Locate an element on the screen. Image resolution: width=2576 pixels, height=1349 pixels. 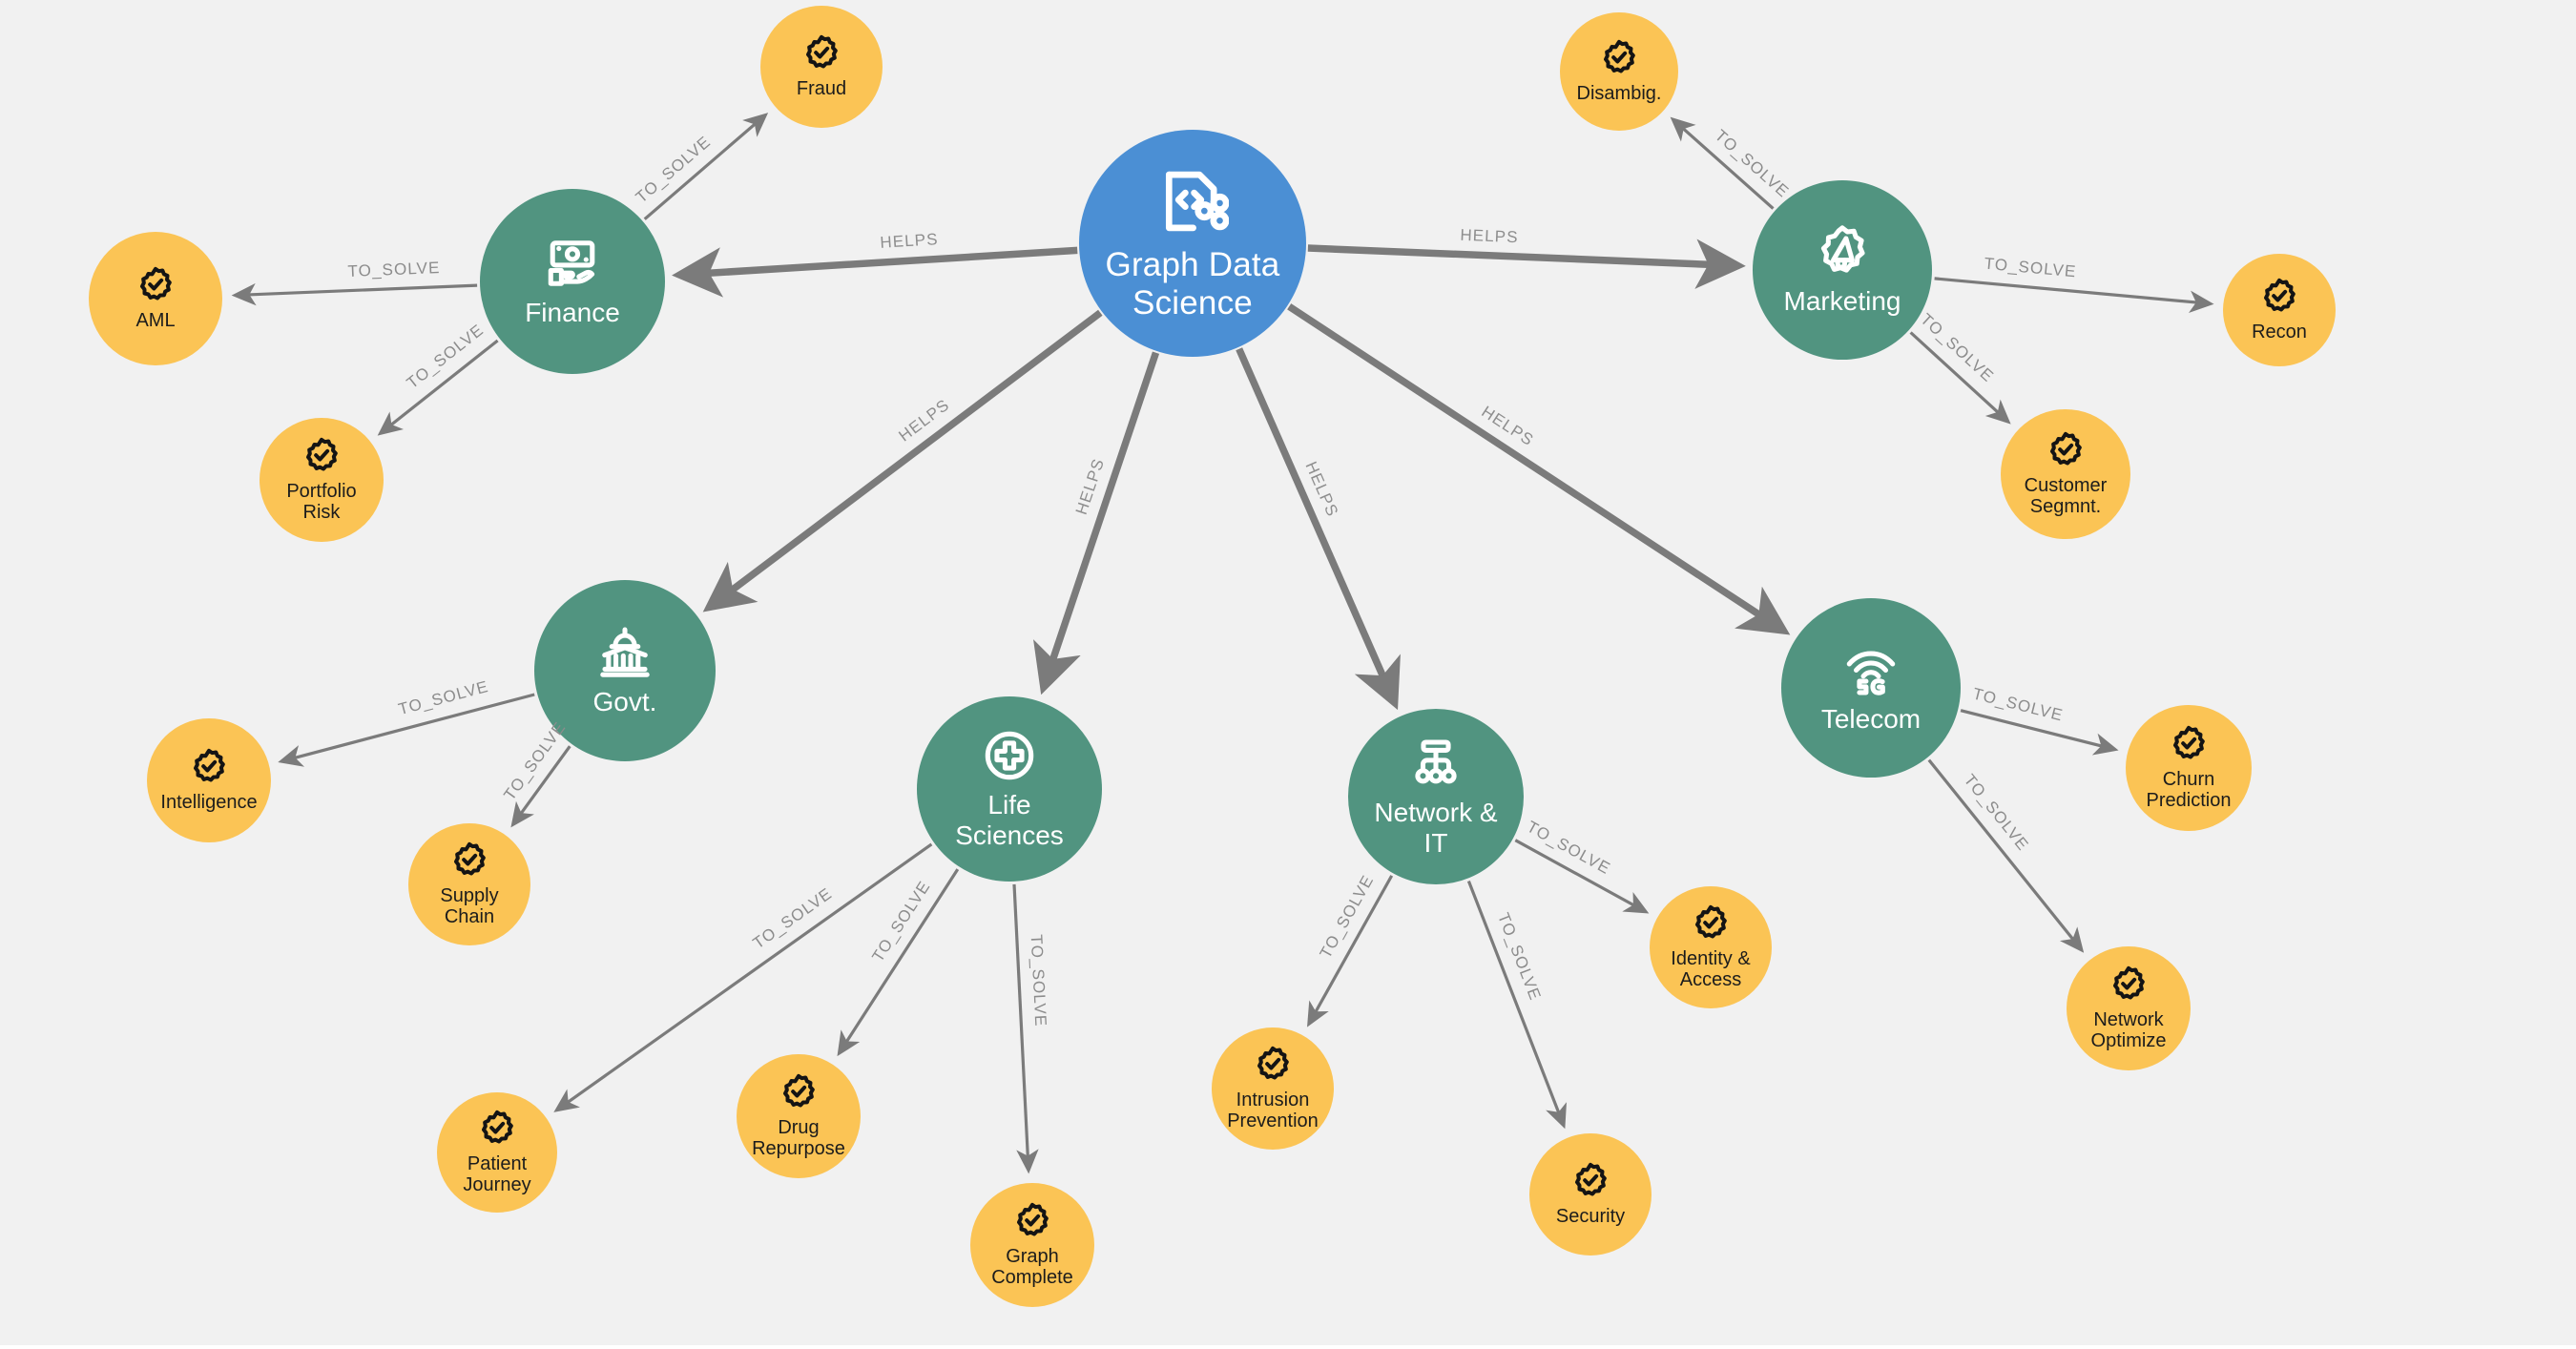
edge-label-netit-idaccess: TO_SOLVE is located at coordinates (1569, 847).